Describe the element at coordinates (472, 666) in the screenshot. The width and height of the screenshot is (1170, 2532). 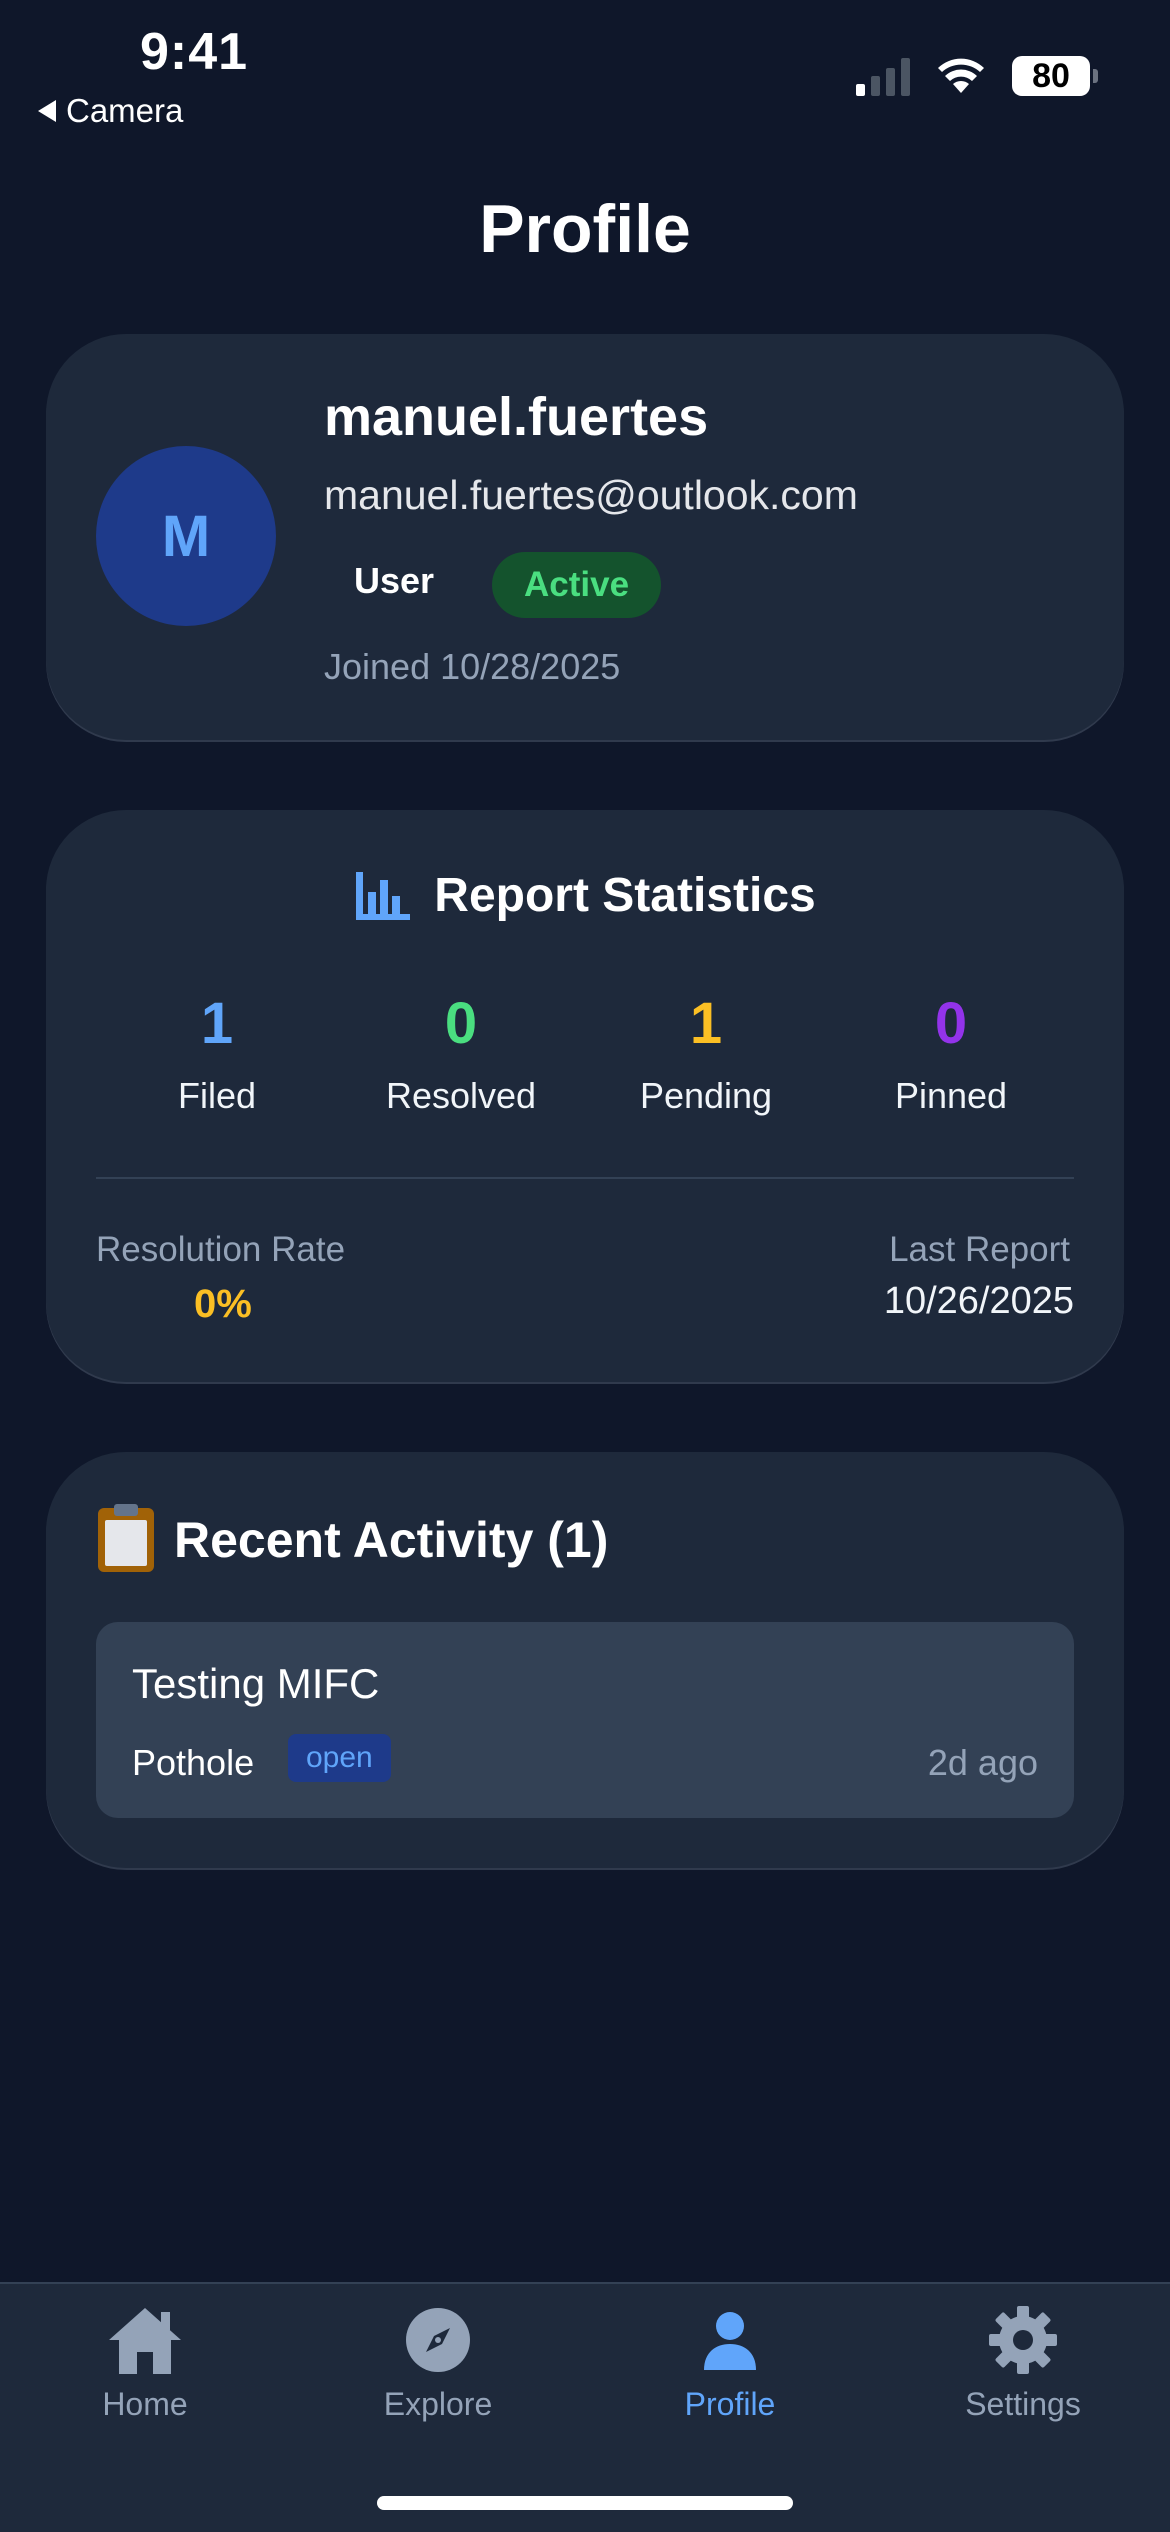
I see `joined-date: Joined 10/28/2025` at that location.